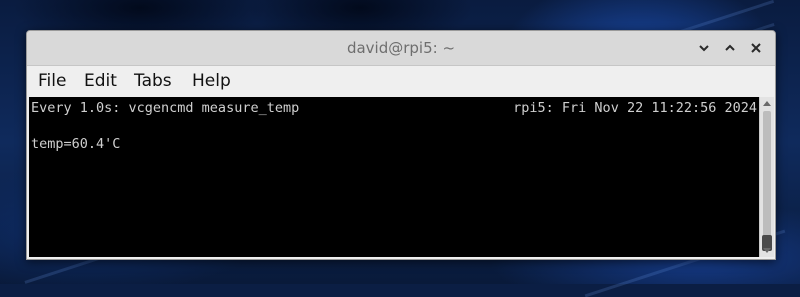 The width and height of the screenshot is (800, 297). Describe the element at coordinates (52, 81) in the screenshot. I see `menu-file: File` at that location.